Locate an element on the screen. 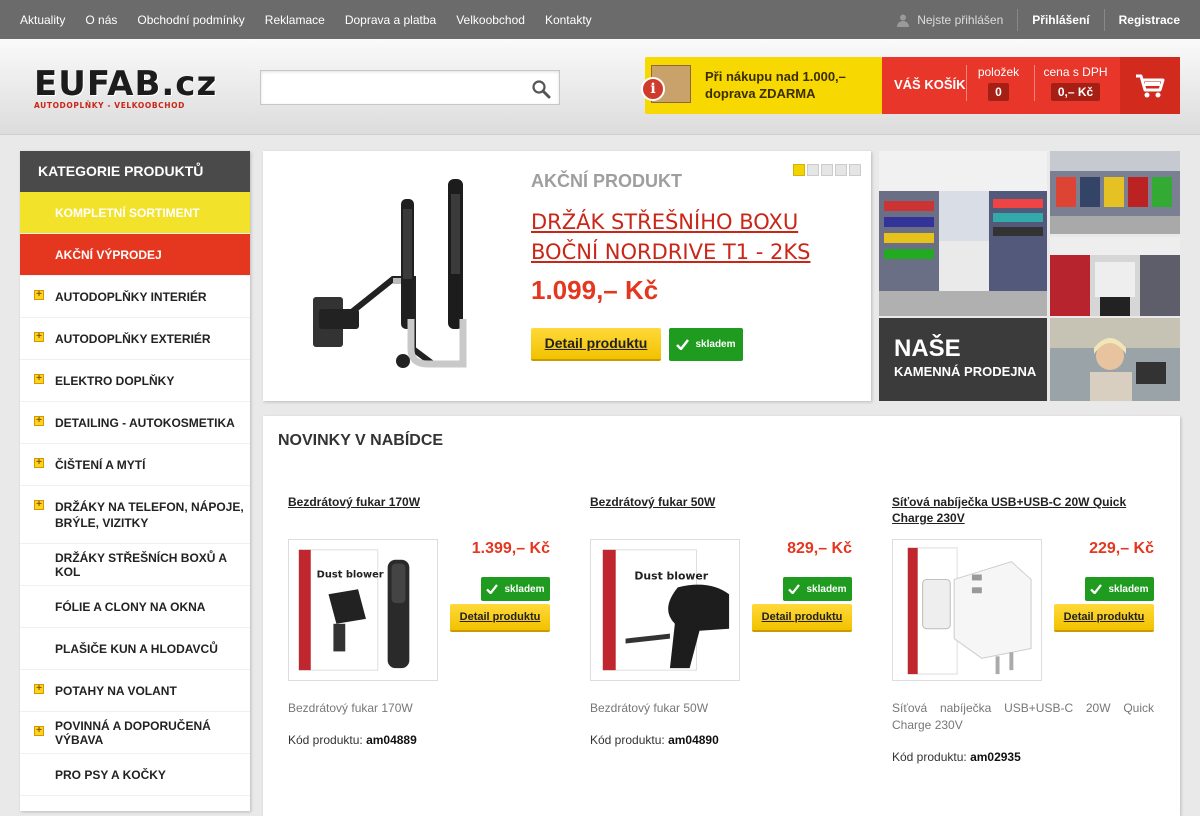 This screenshot has height=816, width=1200. nav-link-obchodni-podminky: Obchodní podmínky is located at coordinates (190, 20).